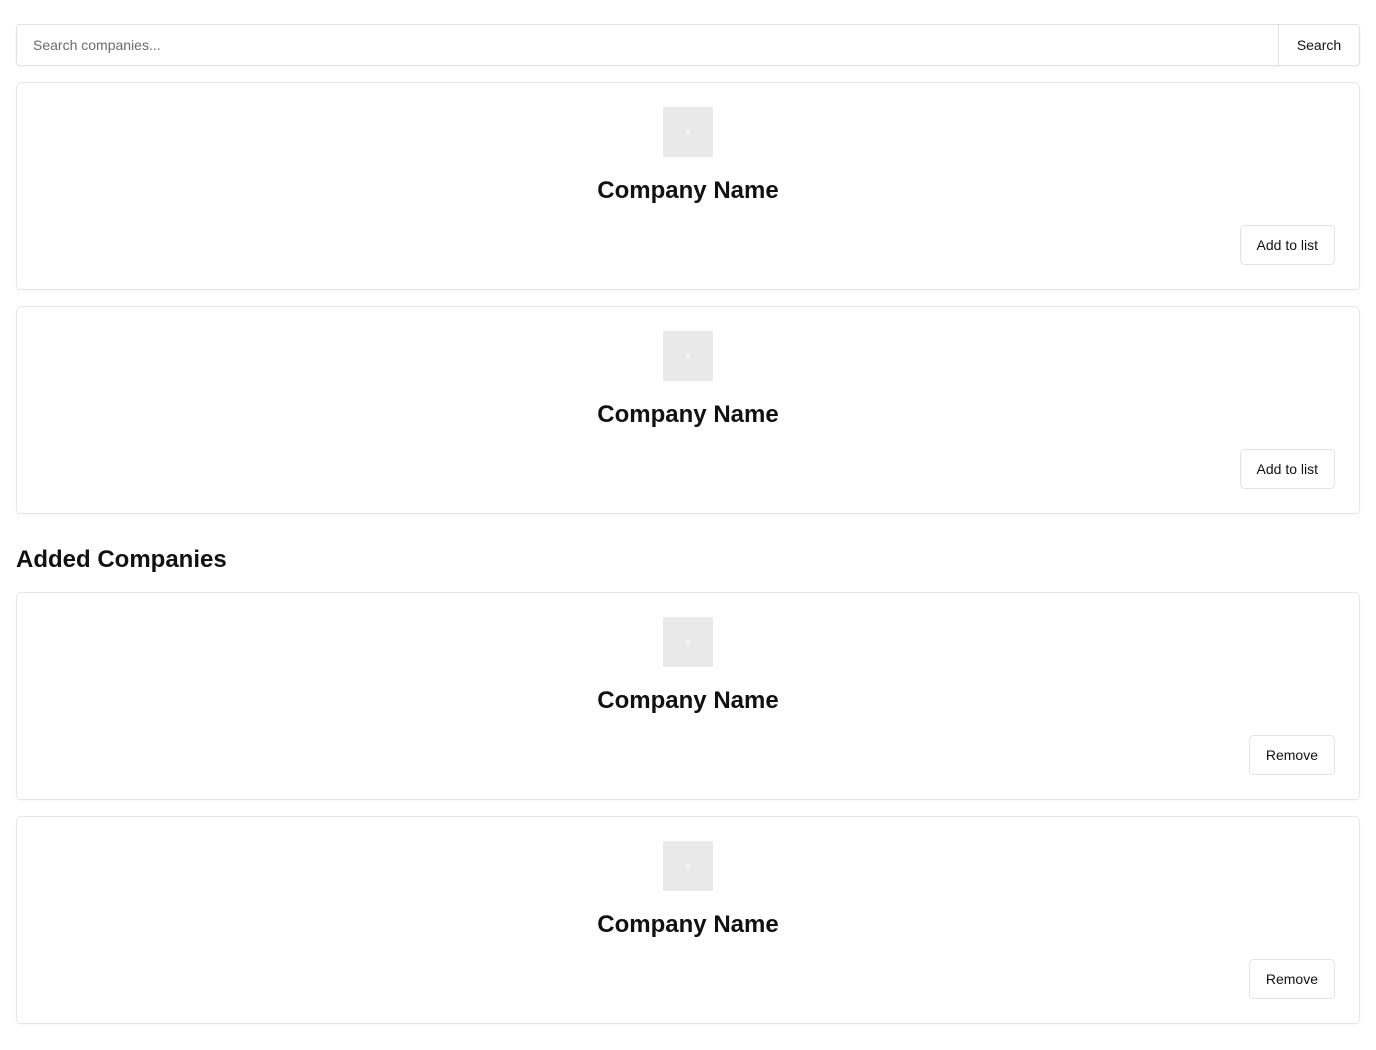 This screenshot has width=1376, height=1050. I want to click on search-input, so click(648, 45).